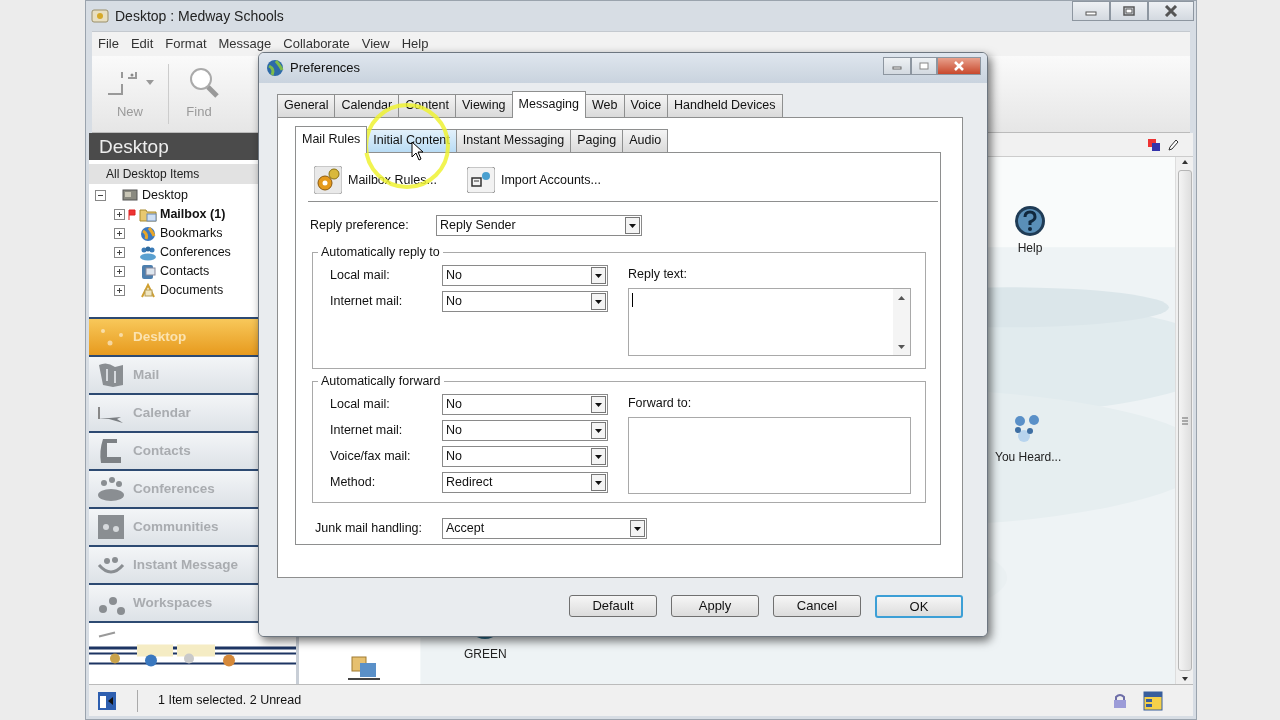  What do you see at coordinates (148, 290) in the screenshot?
I see `document-icon` at bounding box center [148, 290].